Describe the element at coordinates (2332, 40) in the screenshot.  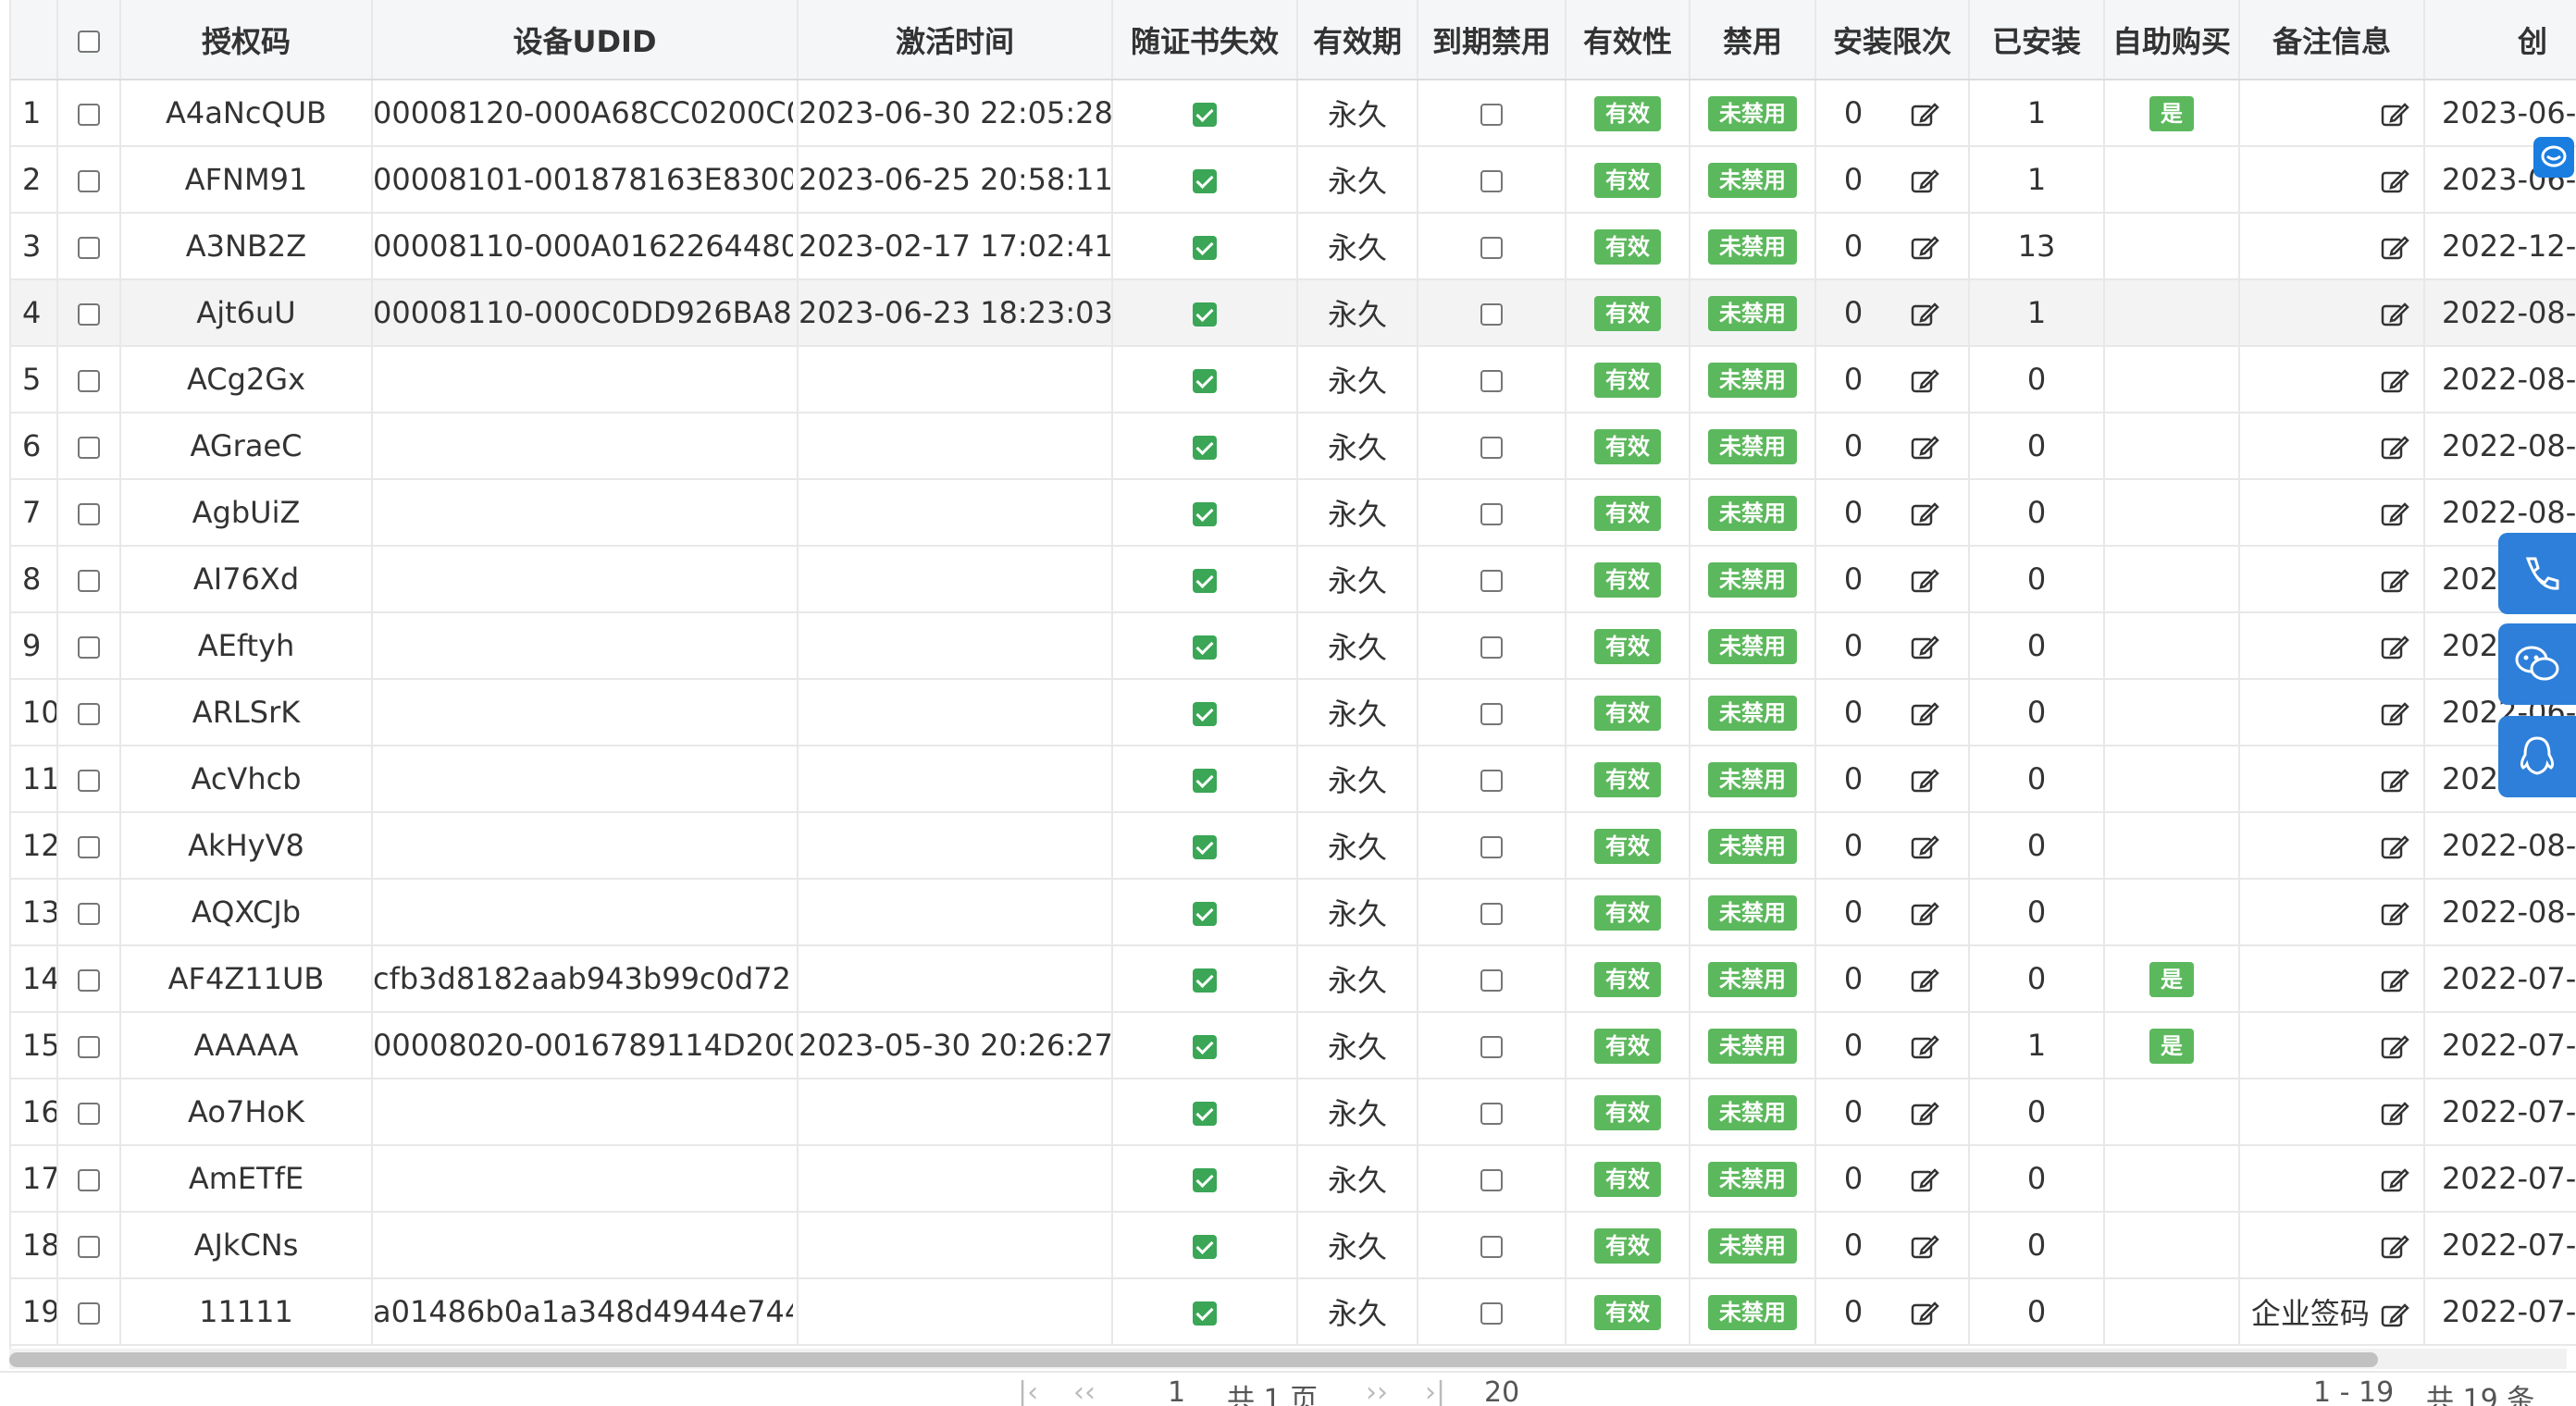
I see `header-remark: 备注信息` at that location.